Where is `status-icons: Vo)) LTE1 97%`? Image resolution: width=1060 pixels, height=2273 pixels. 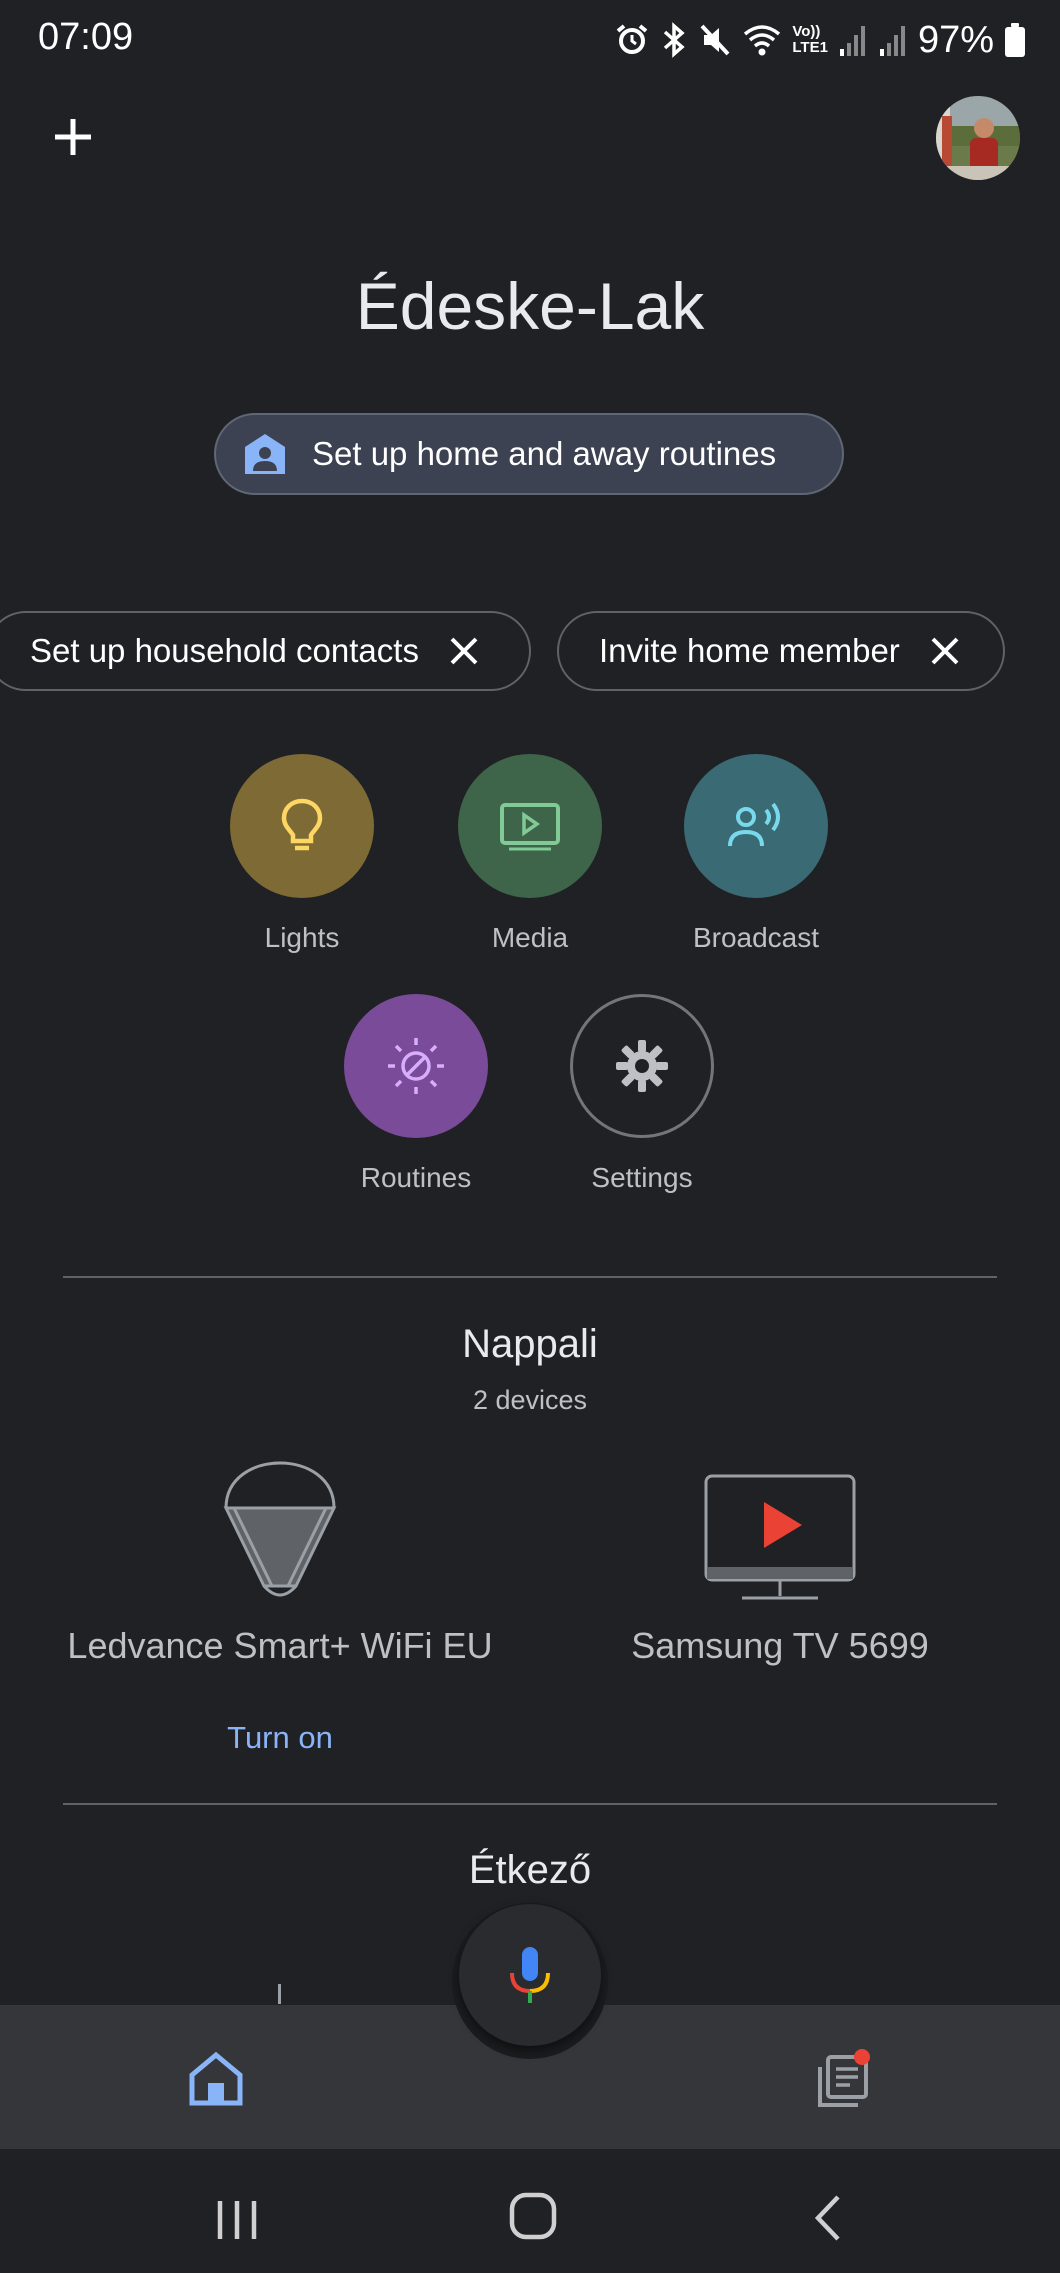
status-icons: Vo)) LTE1 97% is located at coordinates (820, 40).